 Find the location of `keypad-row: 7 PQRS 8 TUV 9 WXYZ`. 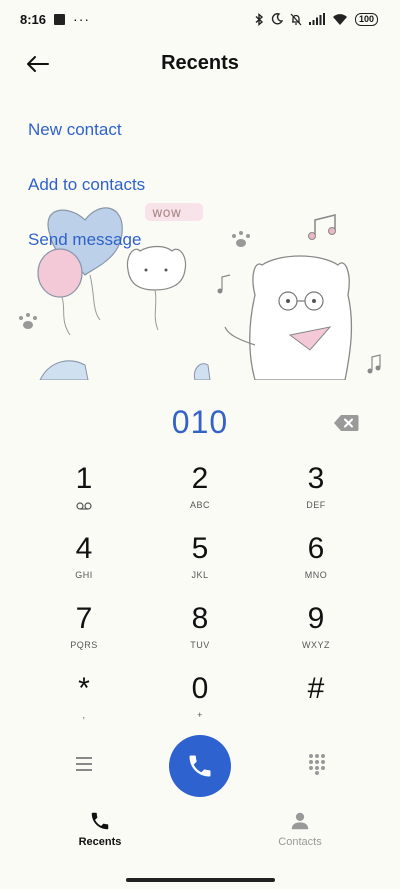

keypad-row: 7 PQRS 8 TUV 9 WXYZ is located at coordinates (200, 635).